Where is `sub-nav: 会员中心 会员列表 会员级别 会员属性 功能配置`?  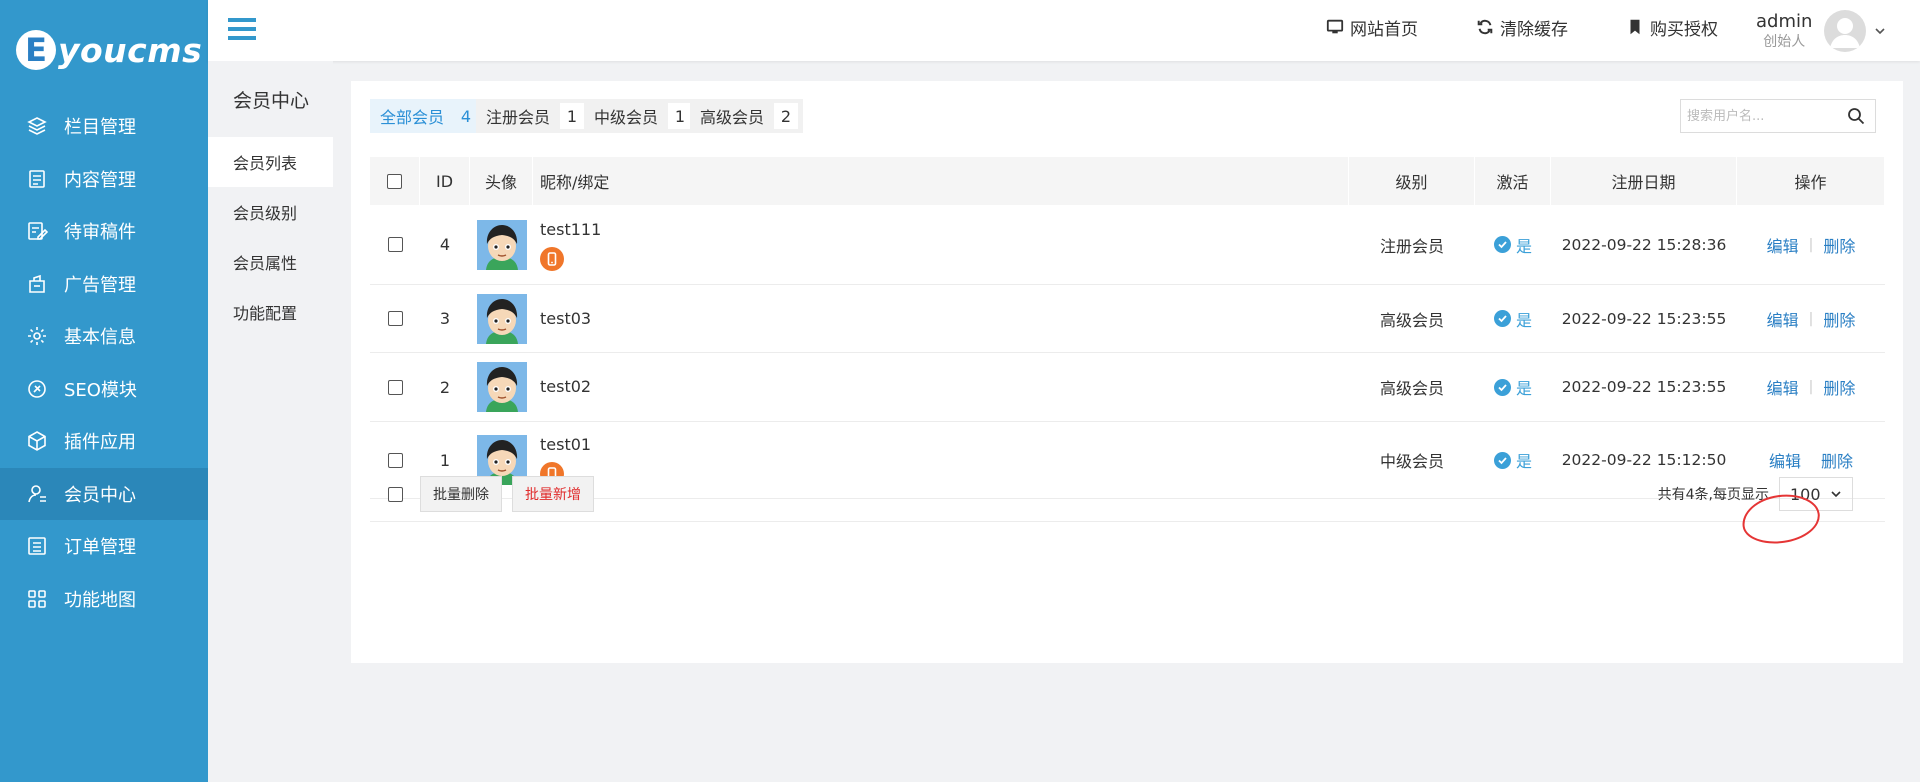 sub-nav: 会员中心 会员列表 会员级别 会员属性 功能配置 is located at coordinates (270, 421).